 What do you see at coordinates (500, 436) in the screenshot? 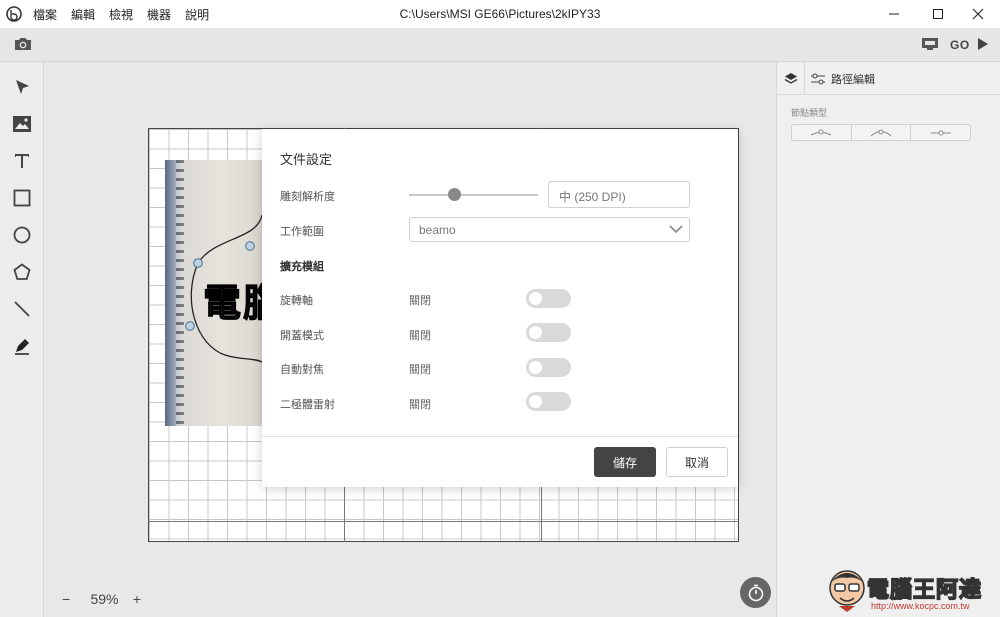
I see `dialog-divider` at bounding box center [500, 436].